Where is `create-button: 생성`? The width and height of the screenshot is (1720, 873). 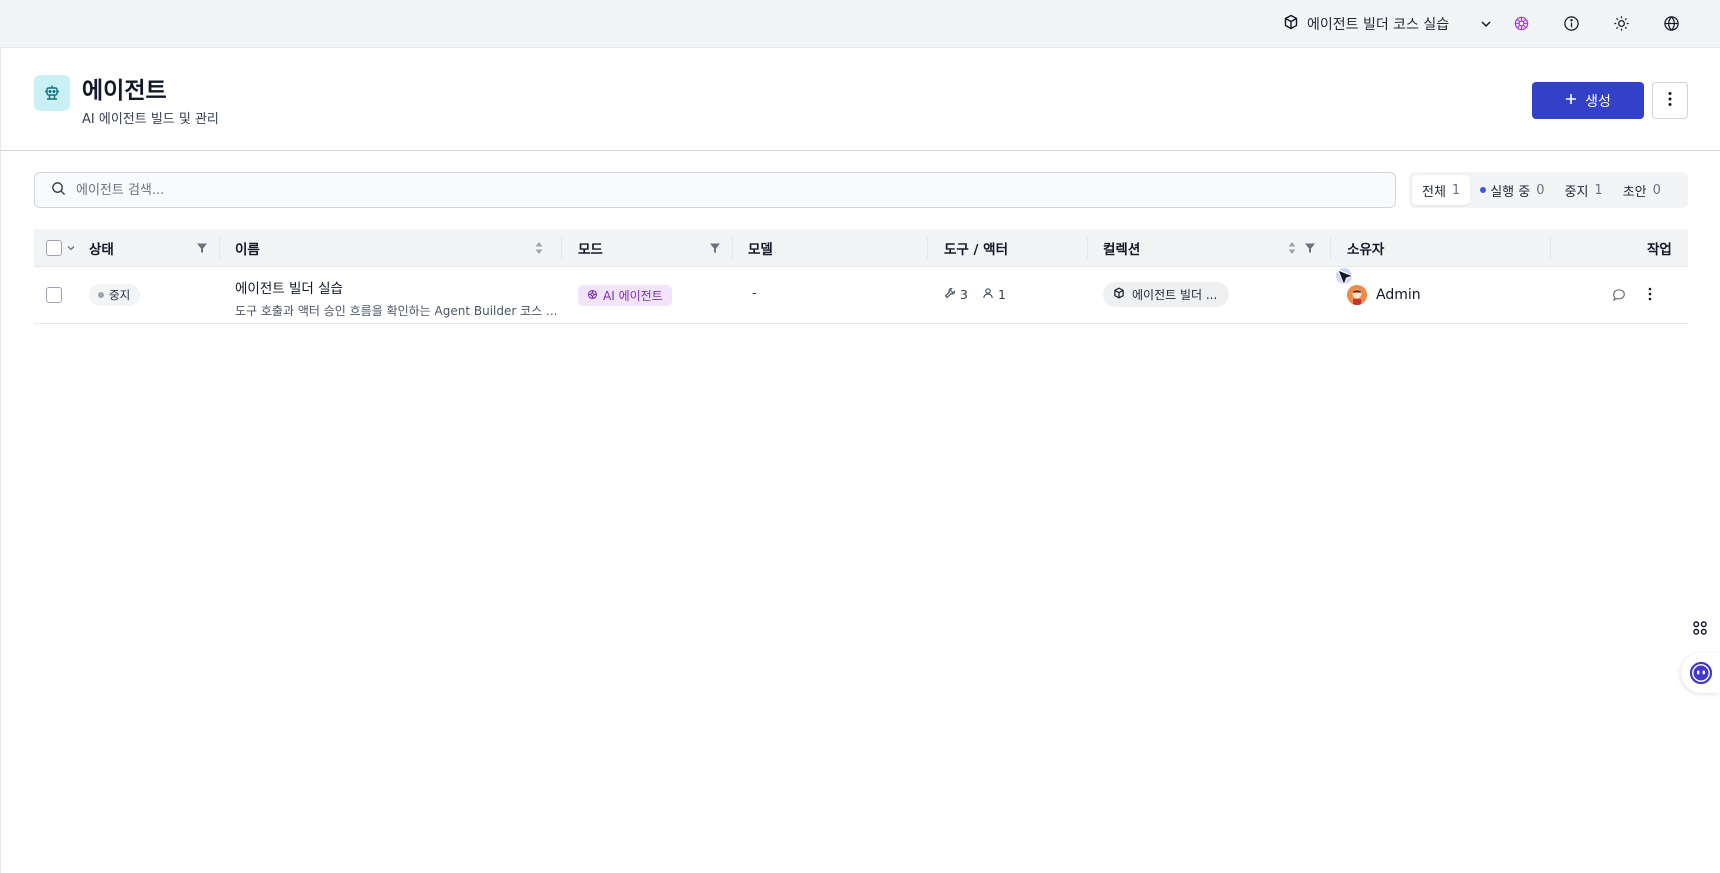 create-button: 생성 is located at coordinates (1588, 100).